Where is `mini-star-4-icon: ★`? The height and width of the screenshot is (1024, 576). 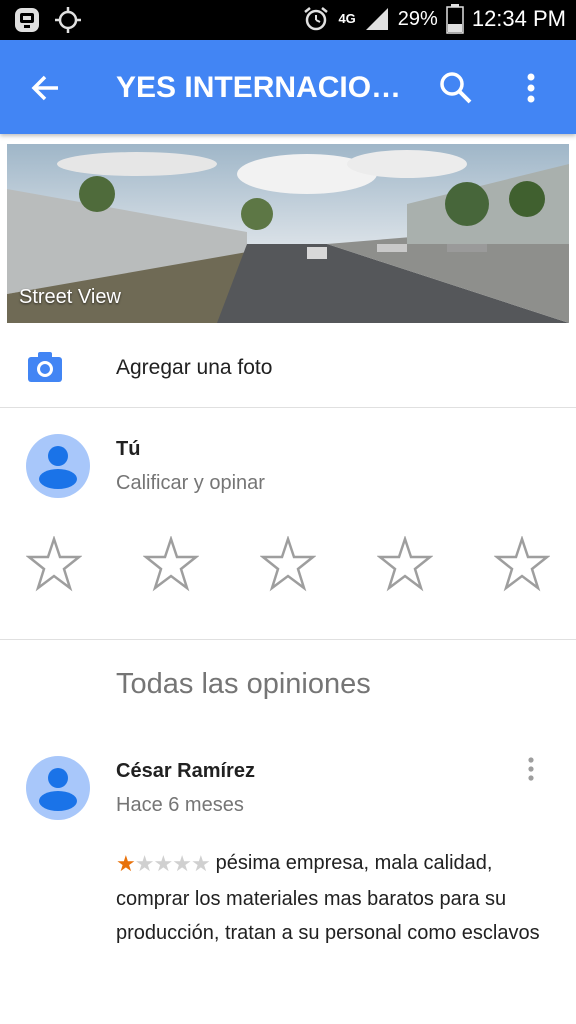 mini-star-4-icon: ★ is located at coordinates (182, 863).